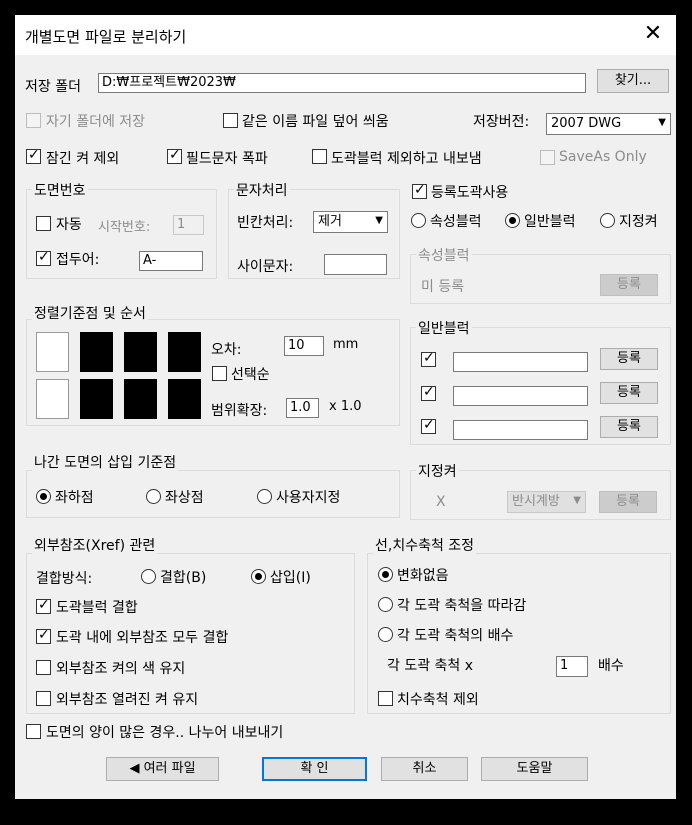  Describe the element at coordinates (534, 769) in the screenshot. I see `help-button: 도움말` at that location.